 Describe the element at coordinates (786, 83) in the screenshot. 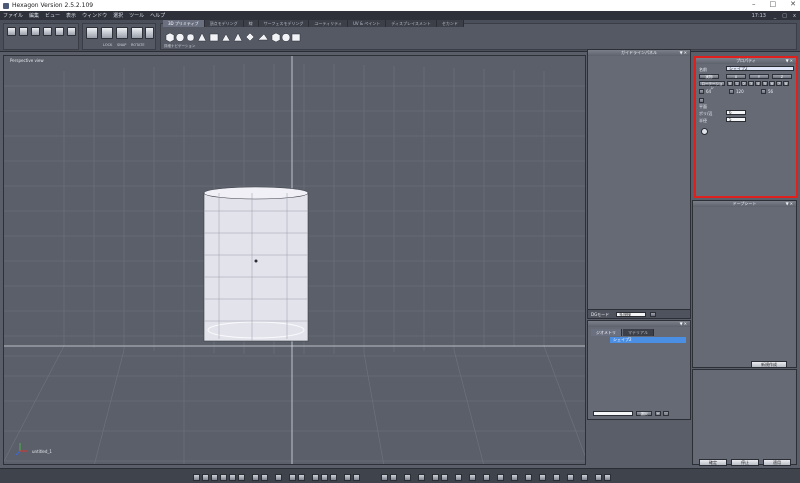

I see `rot-num-button: 8` at that location.